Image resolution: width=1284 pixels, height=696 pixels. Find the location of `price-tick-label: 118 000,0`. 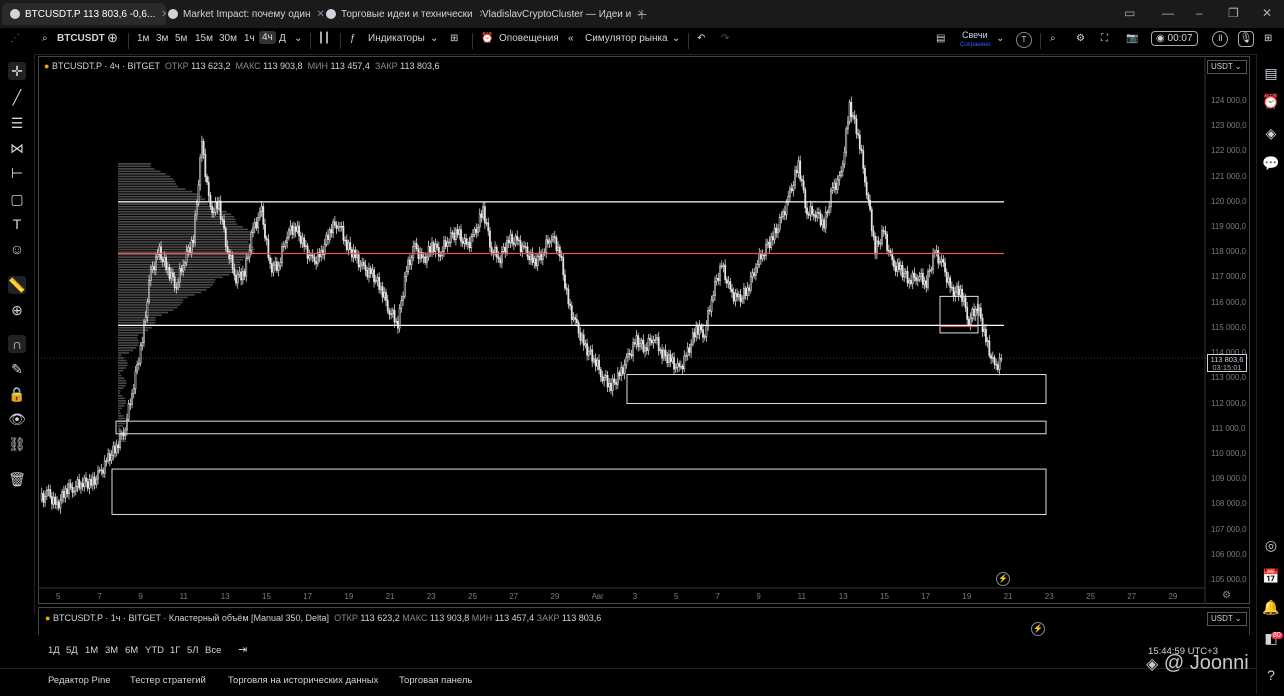

price-tick-label: 118 000,0 is located at coordinates (1228, 252).